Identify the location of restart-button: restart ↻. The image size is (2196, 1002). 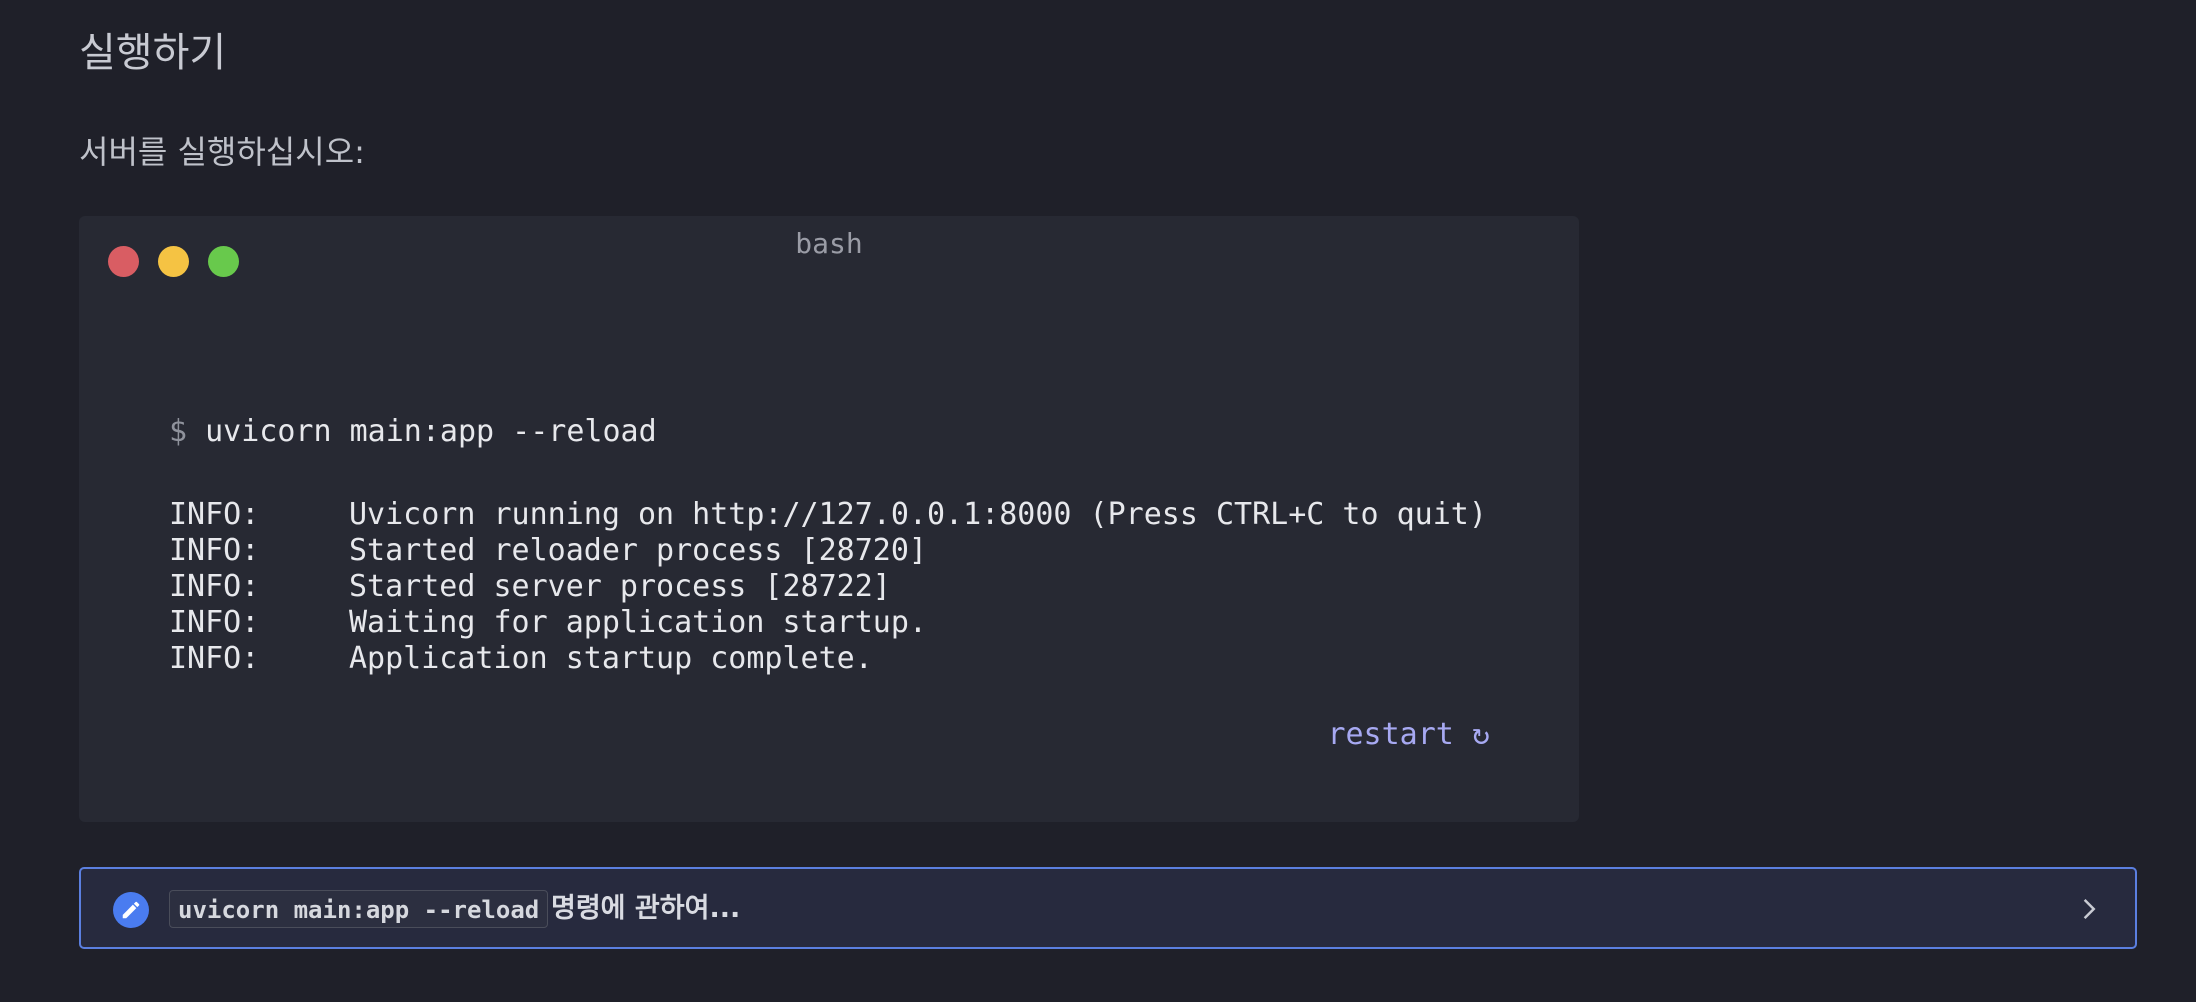
(1295, 735).